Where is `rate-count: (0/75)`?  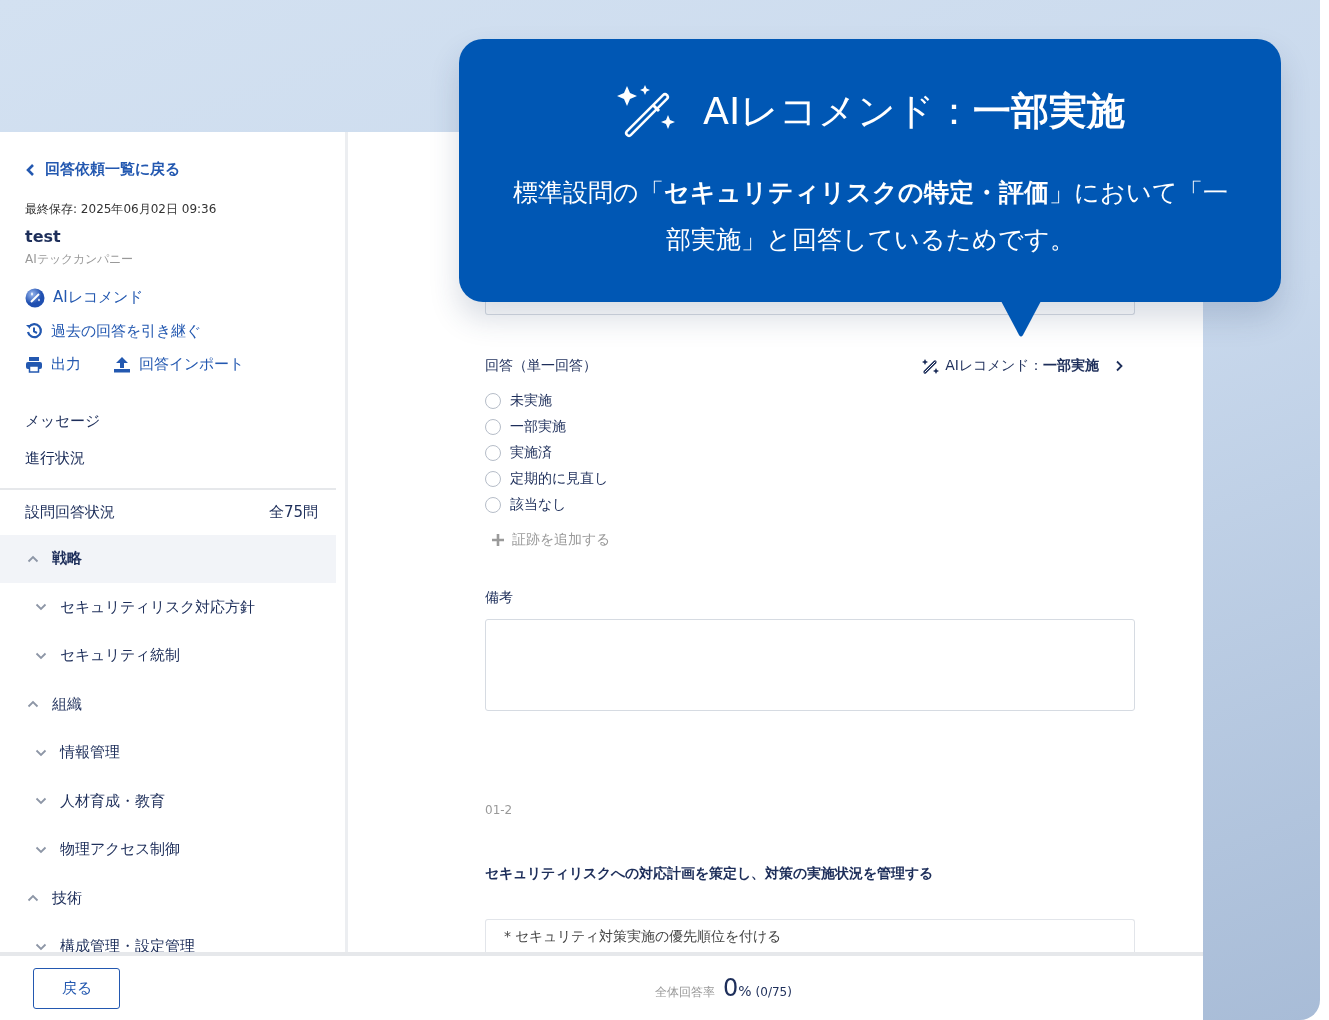 rate-count: (0/75) is located at coordinates (773, 992).